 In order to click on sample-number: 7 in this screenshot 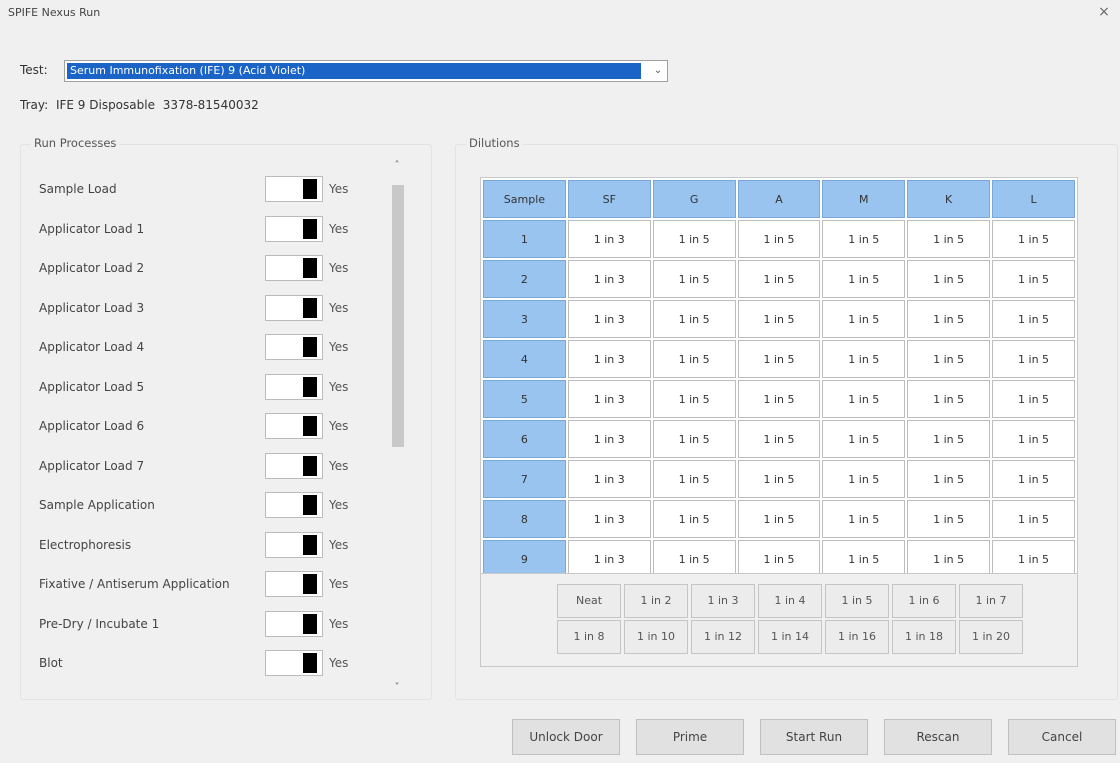, I will do `click(524, 479)`.